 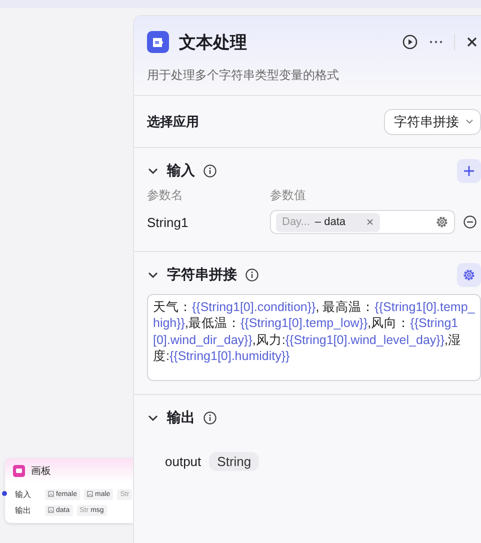 What do you see at coordinates (165, 195) in the screenshot?
I see `column-header: 参数名` at bounding box center [165, 195].